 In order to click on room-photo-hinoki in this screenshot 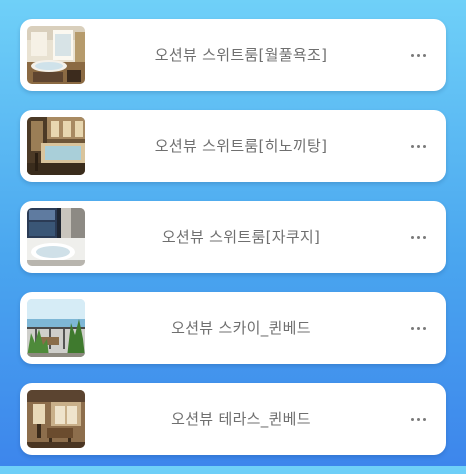, I will do `click(56, 146)`.